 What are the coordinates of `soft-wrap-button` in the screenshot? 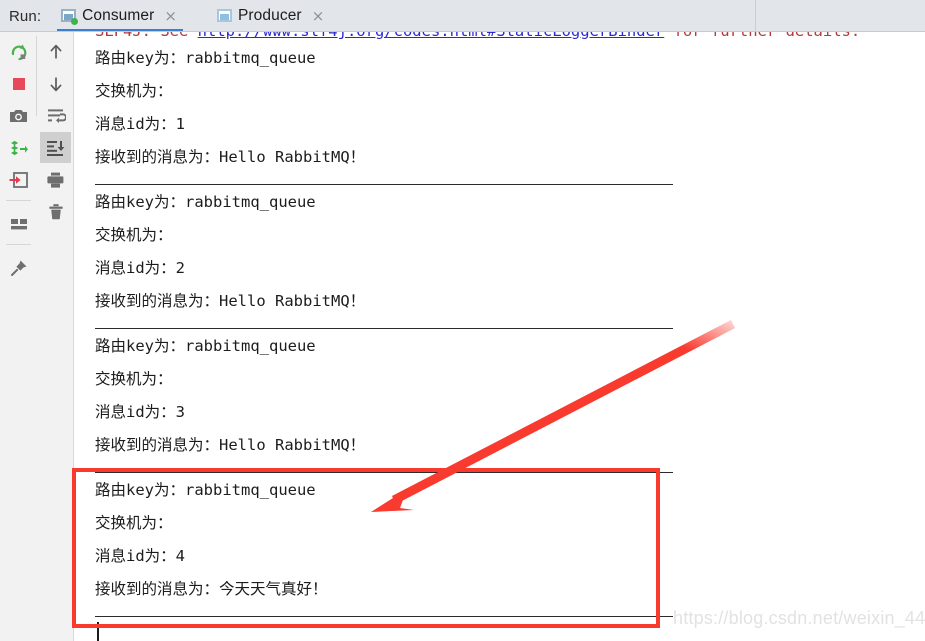 It's located at (55, 115).